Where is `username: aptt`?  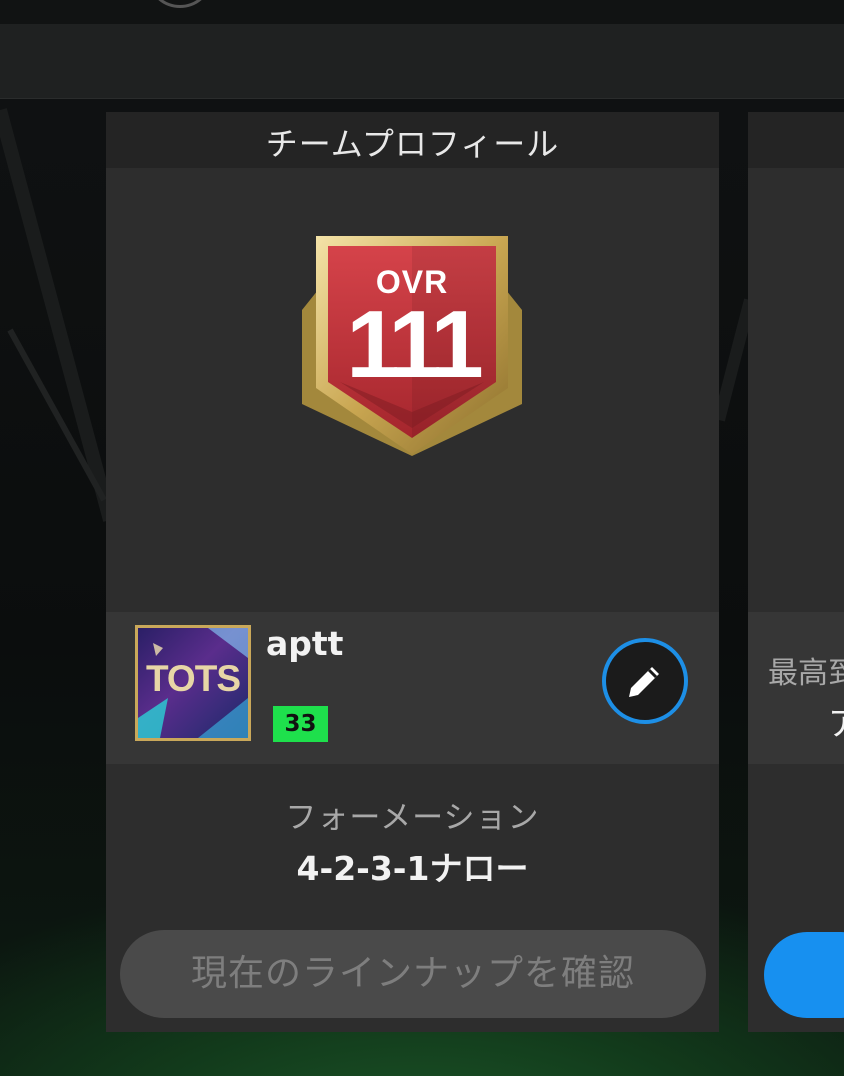 username: aptt is located at coordinates (305, 643).